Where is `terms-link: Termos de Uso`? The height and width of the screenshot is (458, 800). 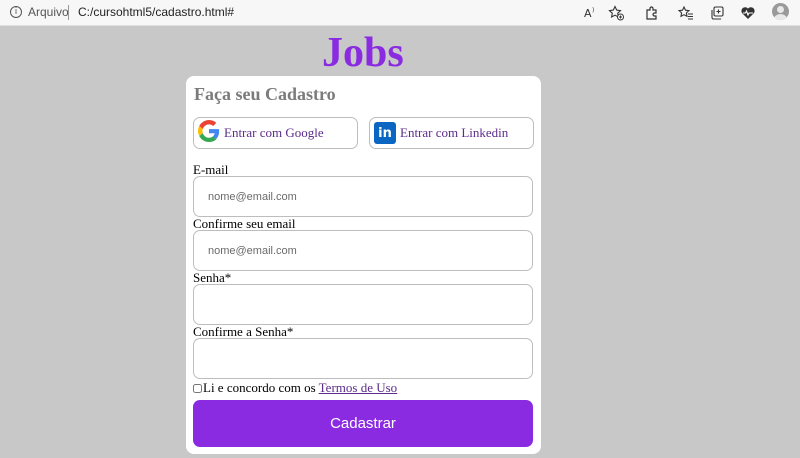 terms-link: Termos de Uso is located at coordinates (358, 388).